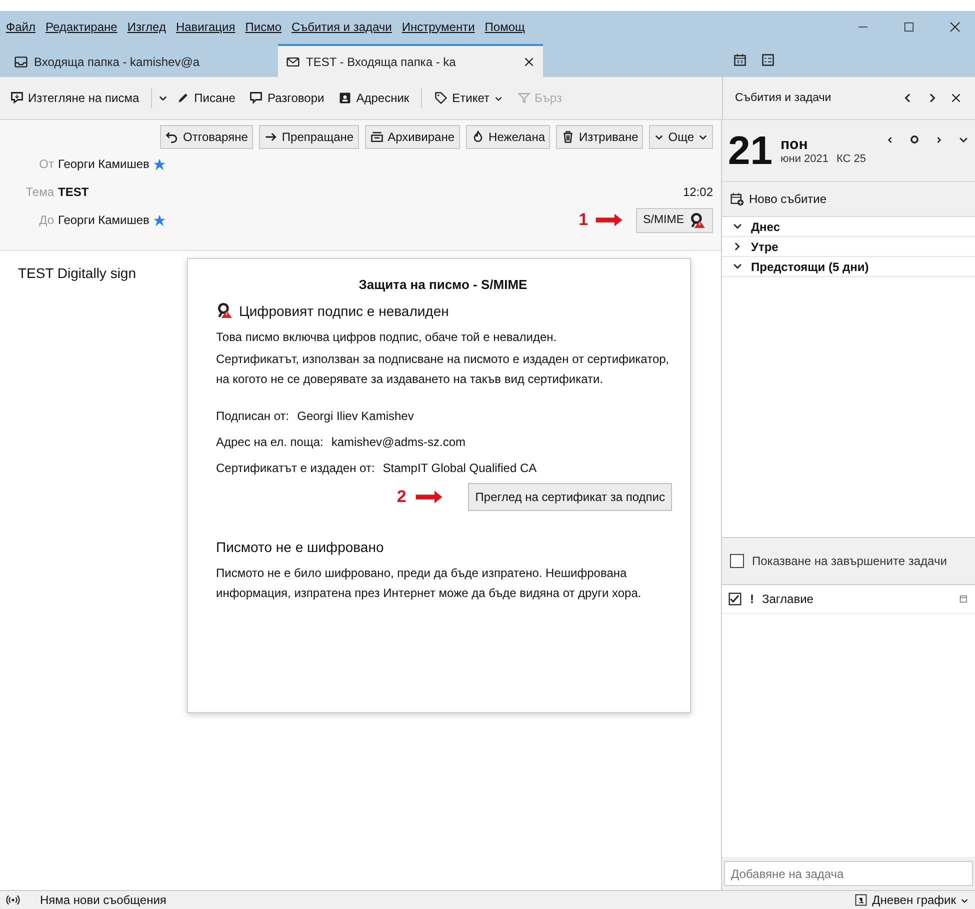  Describe the element at coordinates (737, 561) in the screenshot. I see `checkbox` at that location.